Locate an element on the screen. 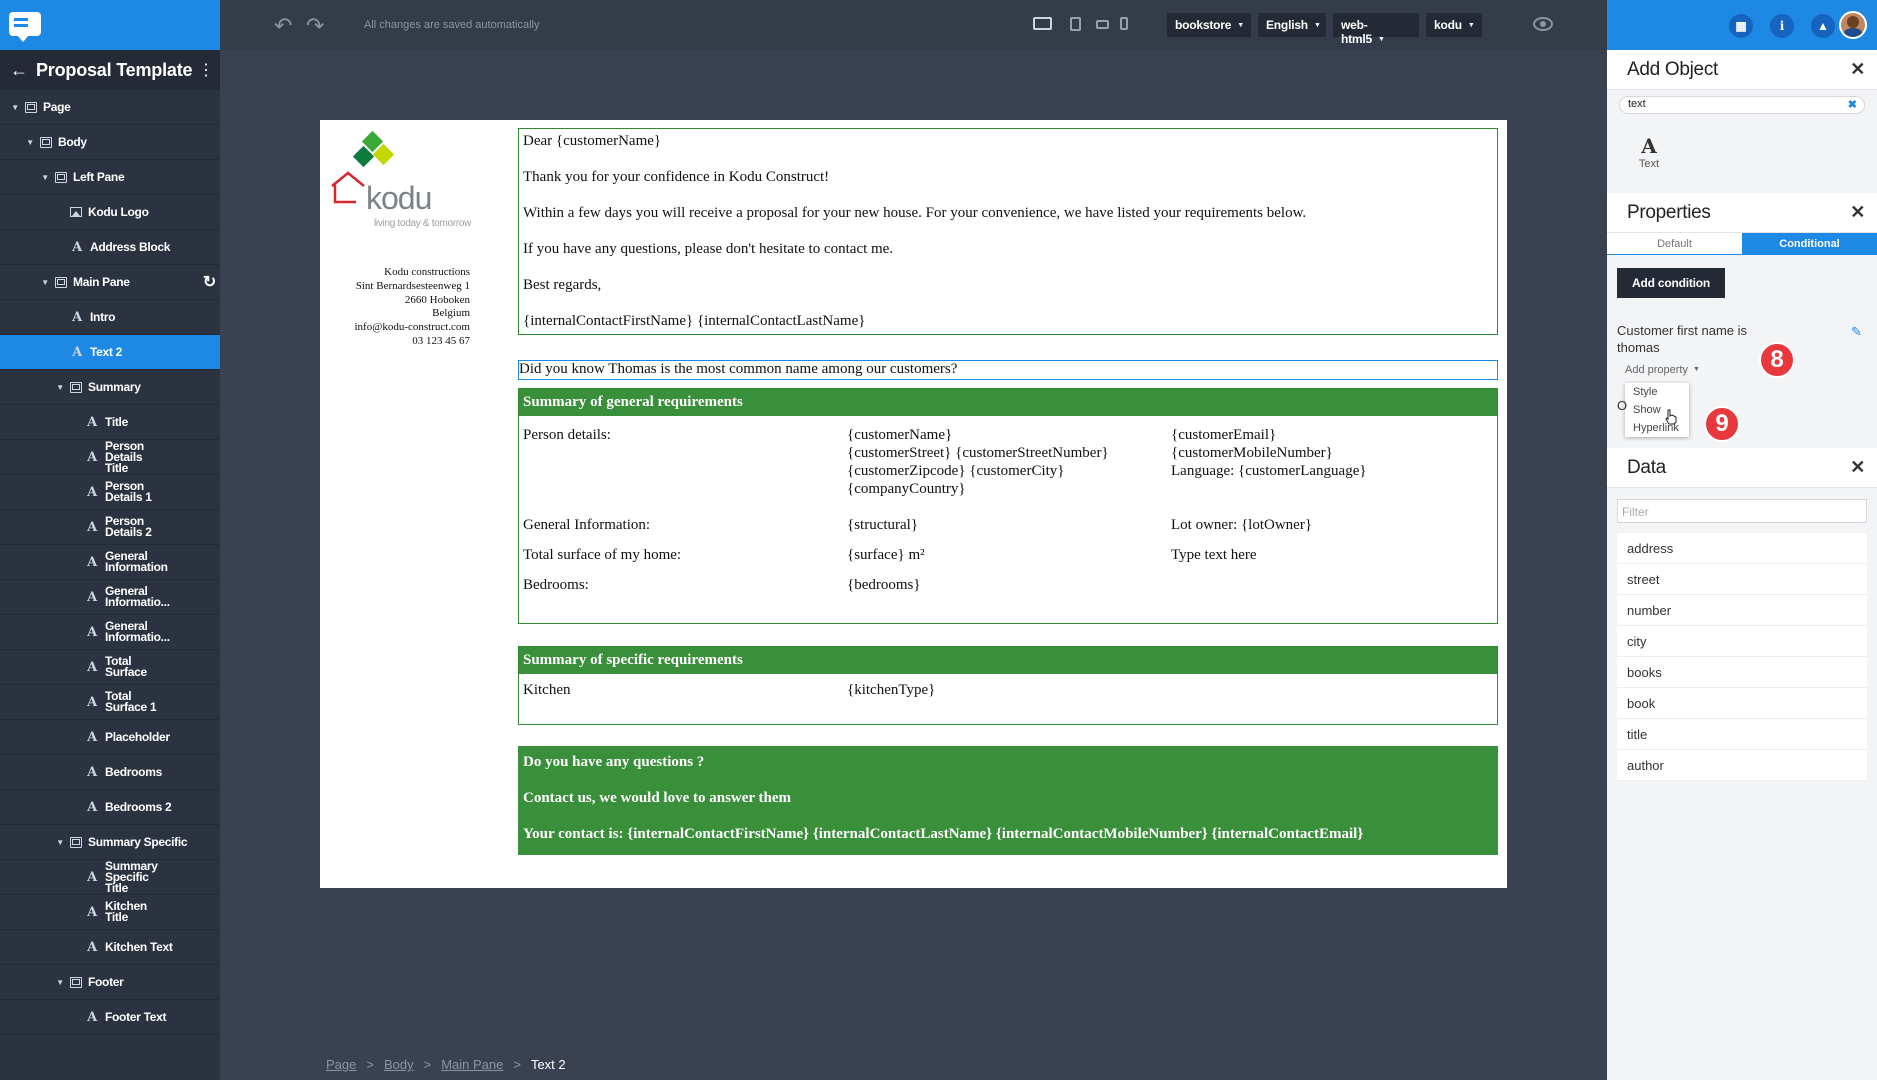  address-line: Belgium is located at coordinates (451, 313).